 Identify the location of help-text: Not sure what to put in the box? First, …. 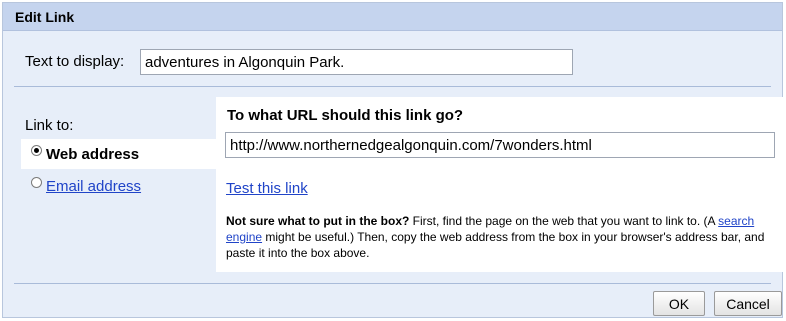
(500, 237).